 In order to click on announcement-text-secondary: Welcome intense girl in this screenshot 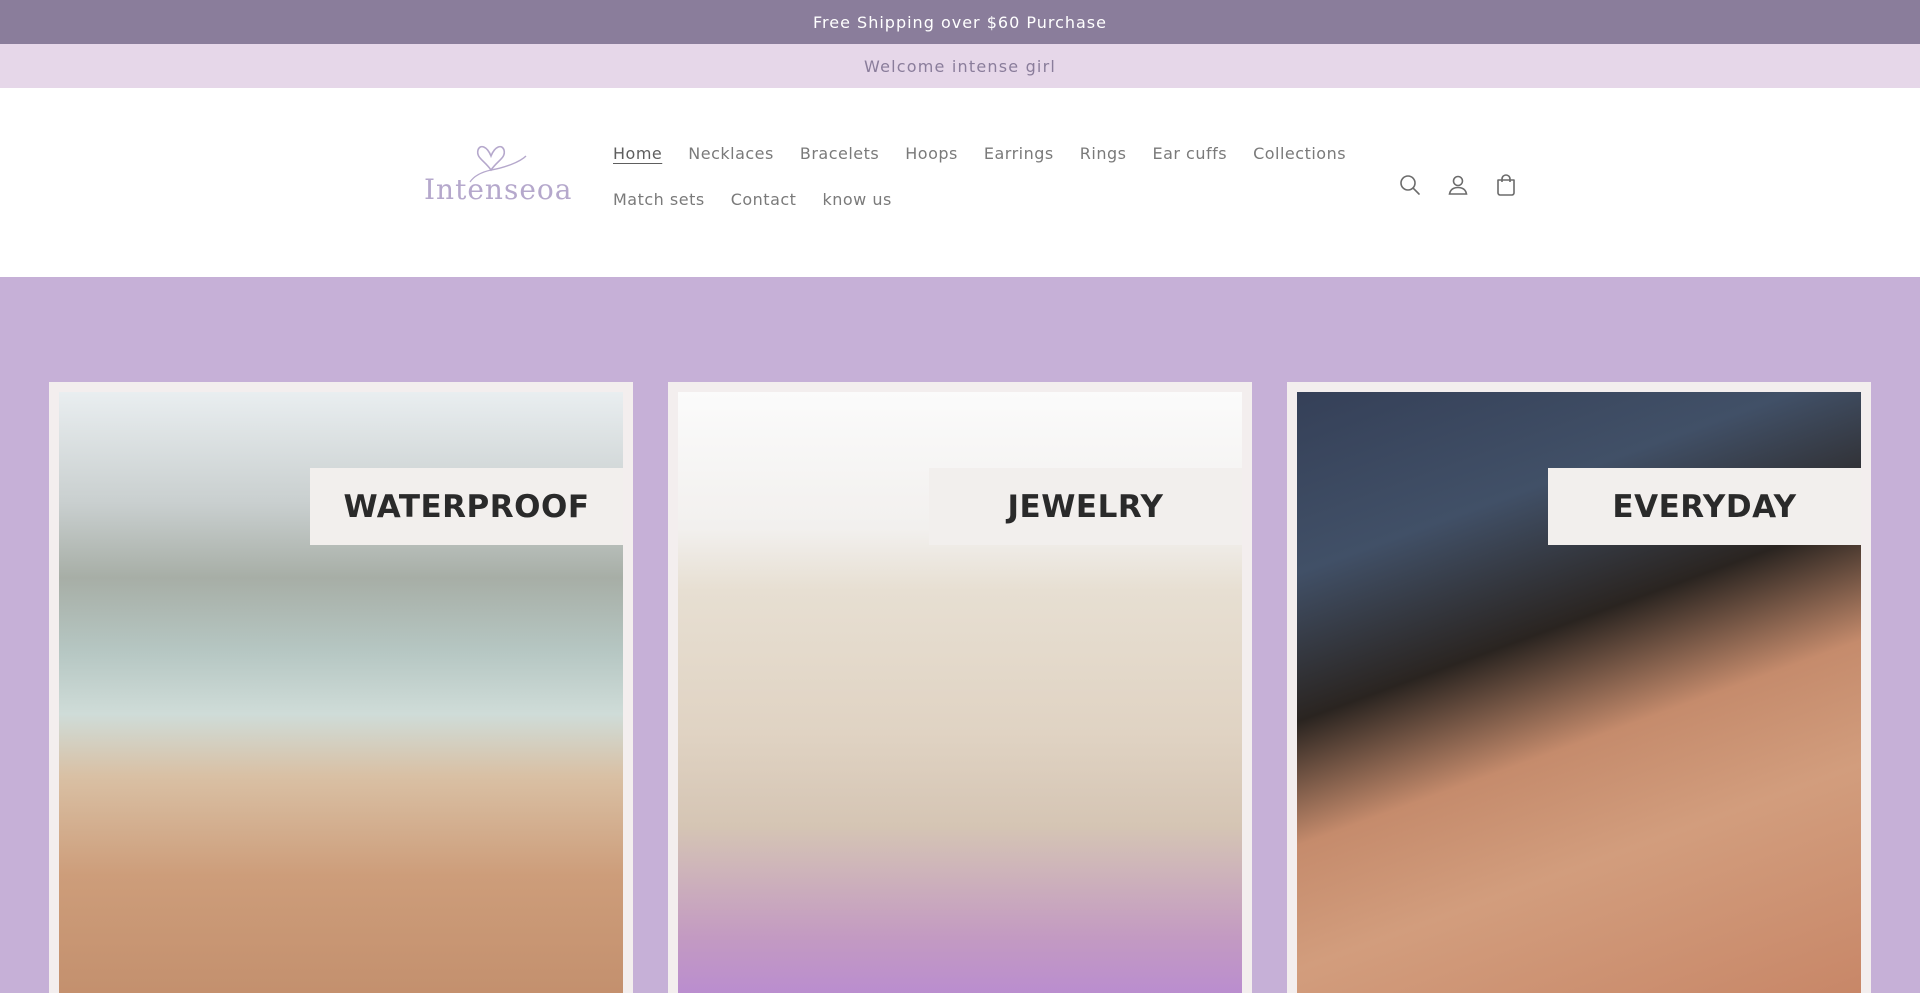, I will do `click(959, 66)`.